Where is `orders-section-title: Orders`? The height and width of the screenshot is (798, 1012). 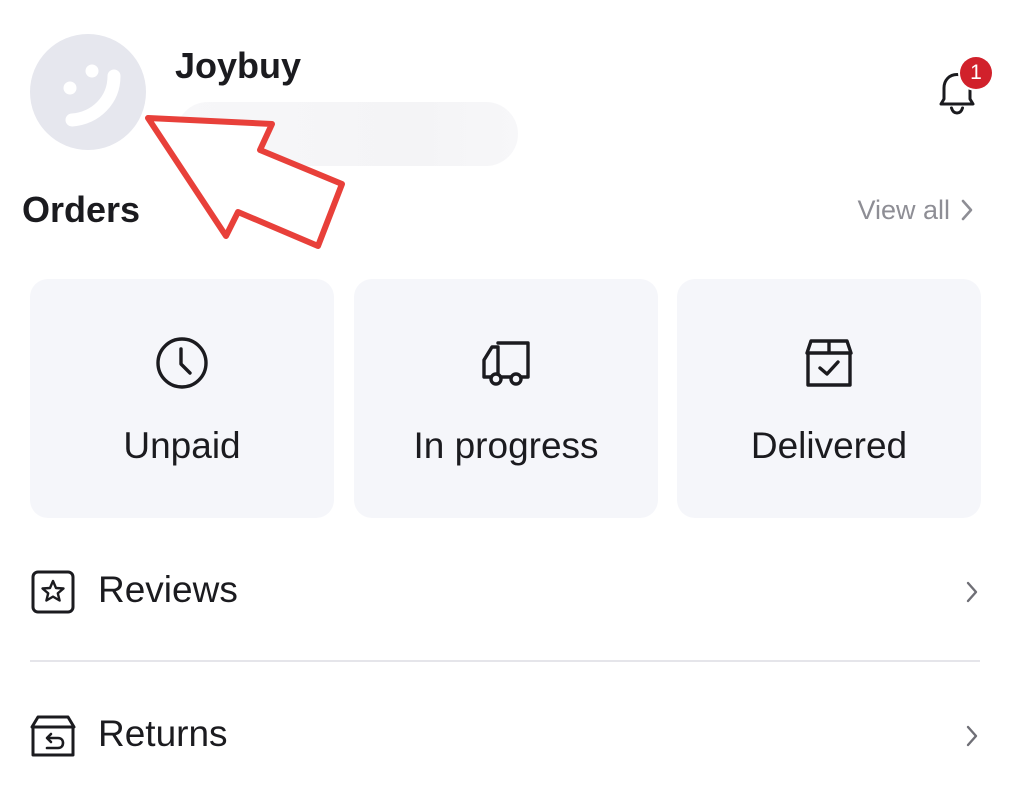
orders-section-title: Orders is located at coordinates (81, 209).